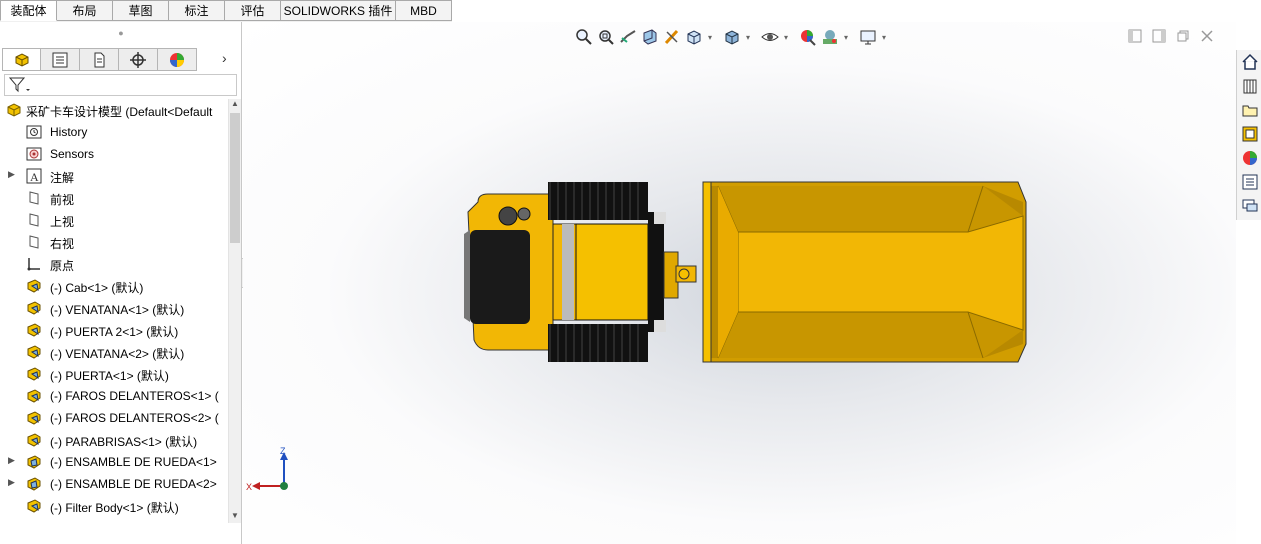  What do you see at coordinates (114, 462) in the screenshot?
I see `tree-item-ensamble-de-rueda-1: ▶ (-) ENSAMBLE DE RUEDA<1>` at bounding box center [114, 462].